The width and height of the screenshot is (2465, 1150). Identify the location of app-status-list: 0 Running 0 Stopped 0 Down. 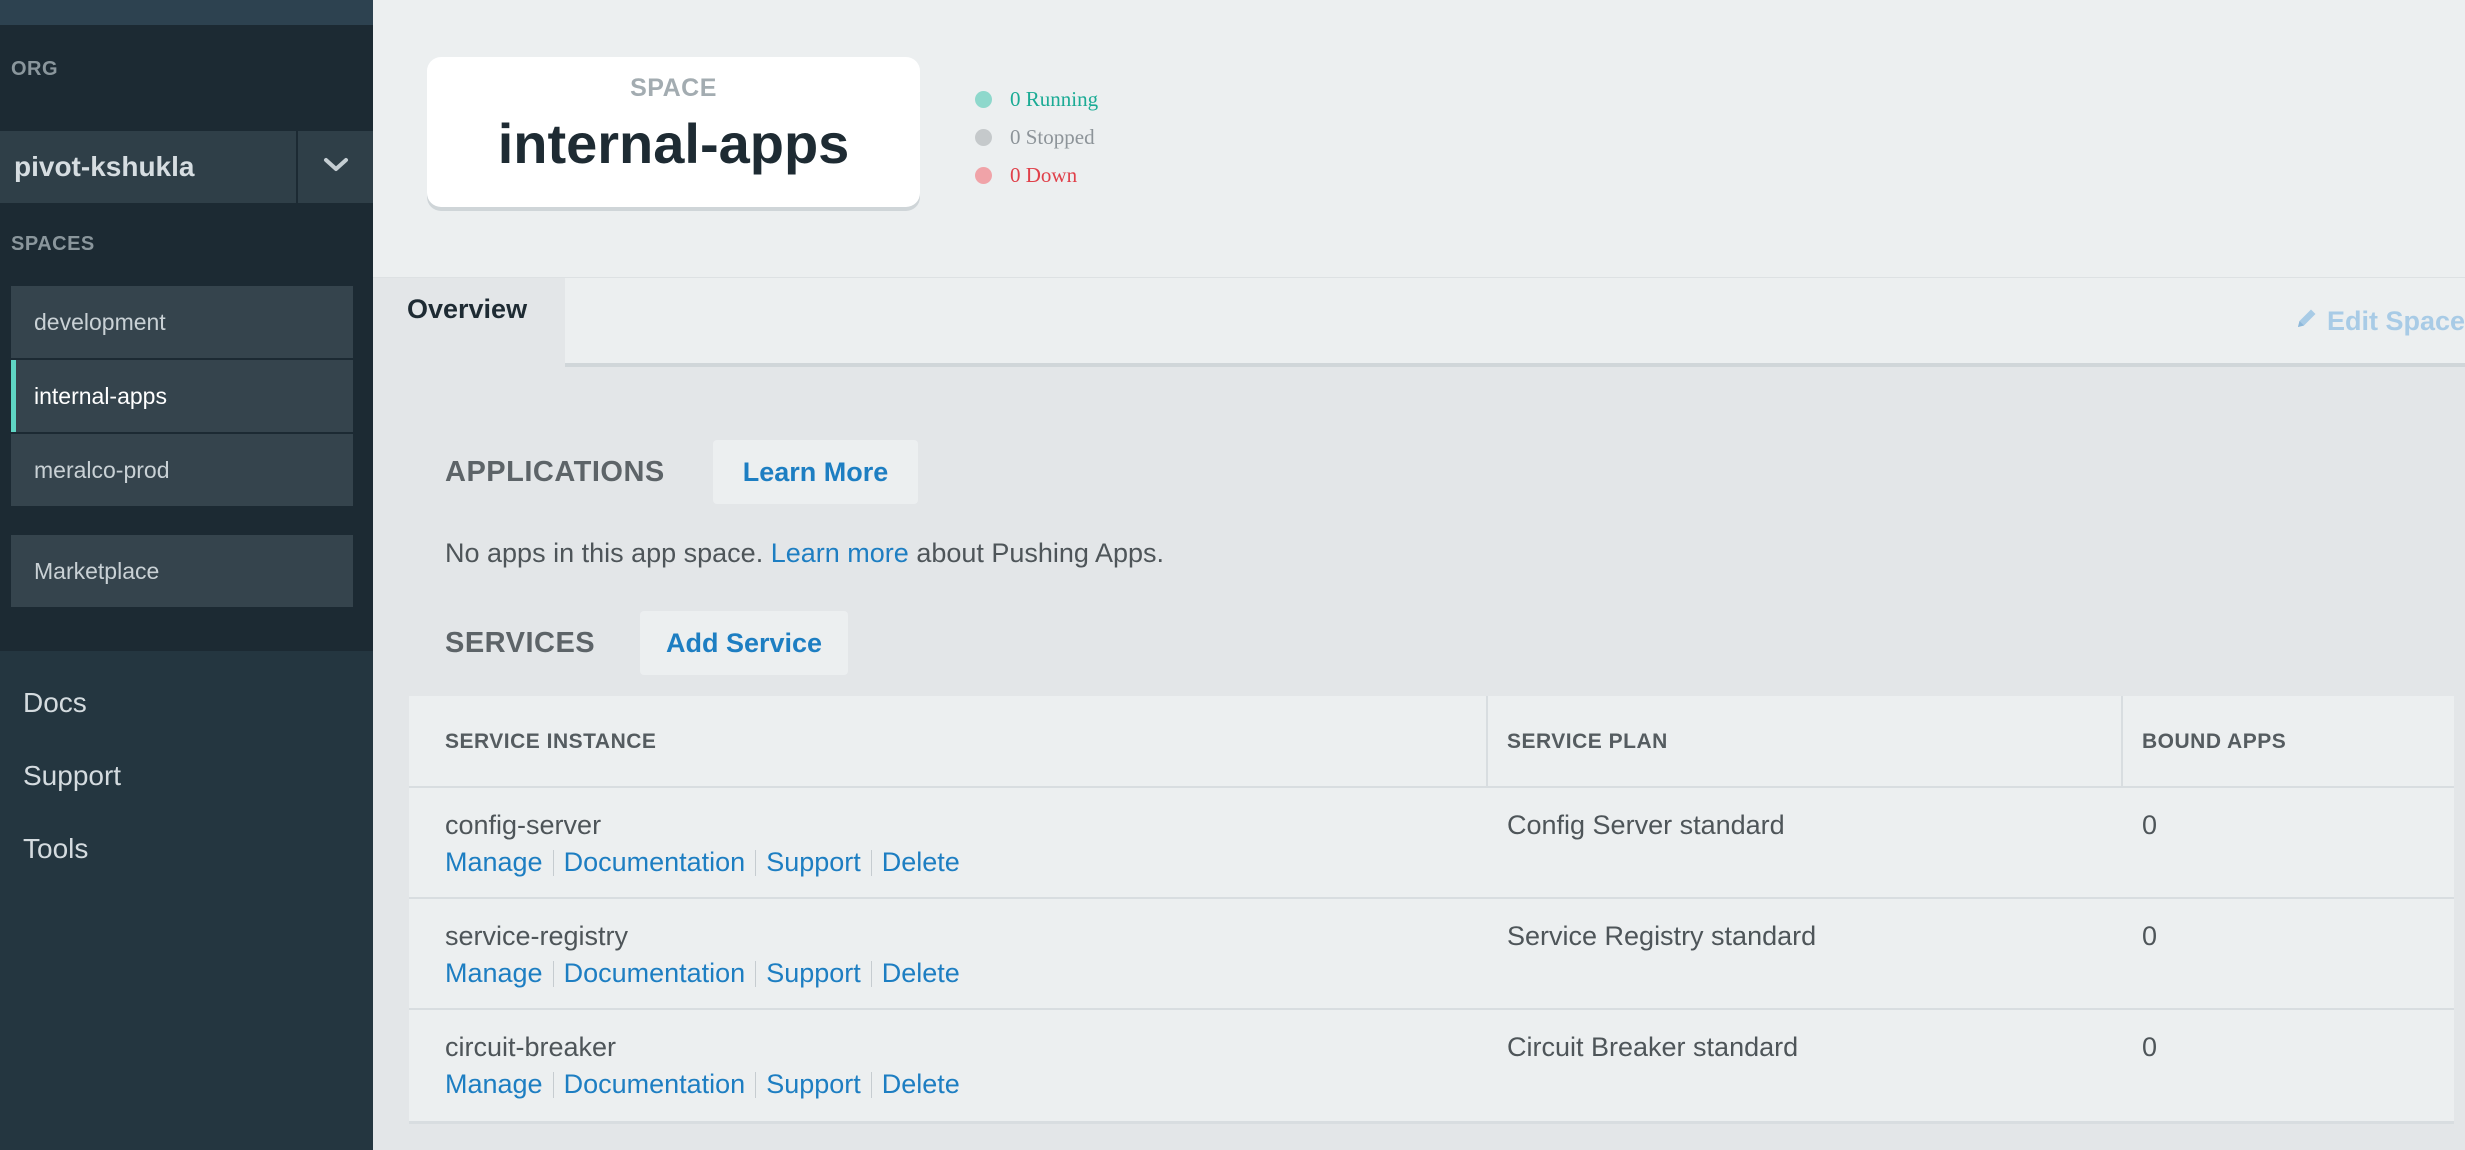
(1036, 137).